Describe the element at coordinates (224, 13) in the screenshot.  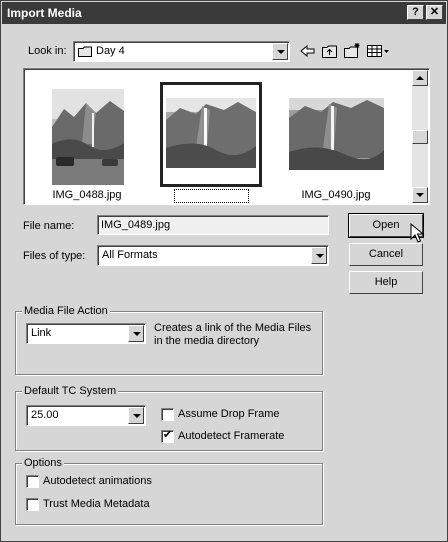
I see `title-bar: Import Media ? ✕` at that location.